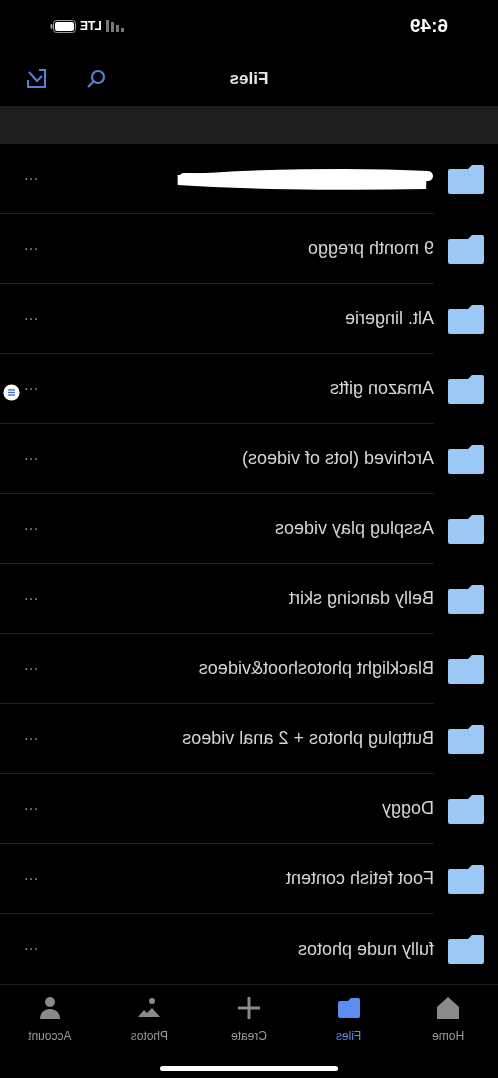 Image resolution: width=498 pixels, height=1078 pixels. I want to click on folder-name: Assplug play videos, so click(354, 528).